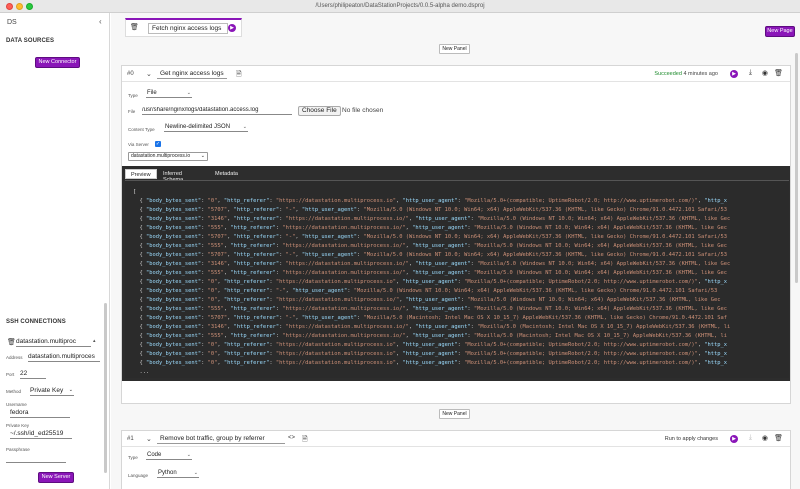 The height and width of the screenshot is (489, 800). What do you see at coordinates (52, 391) in the screenshot?
I see `method-select: Private Key ⌄` at bounding box center [52, 391].